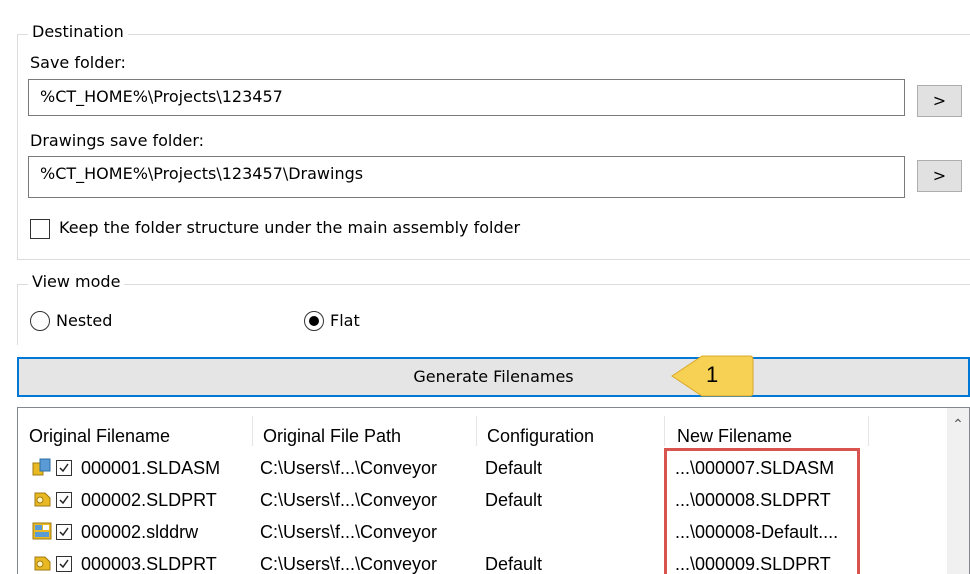 The image size is (970, 574). What do you see at coordinates (939, 176) in the screenshot?
I see `drawings-folder-browse-button: >` at bounding box center [939, 176].